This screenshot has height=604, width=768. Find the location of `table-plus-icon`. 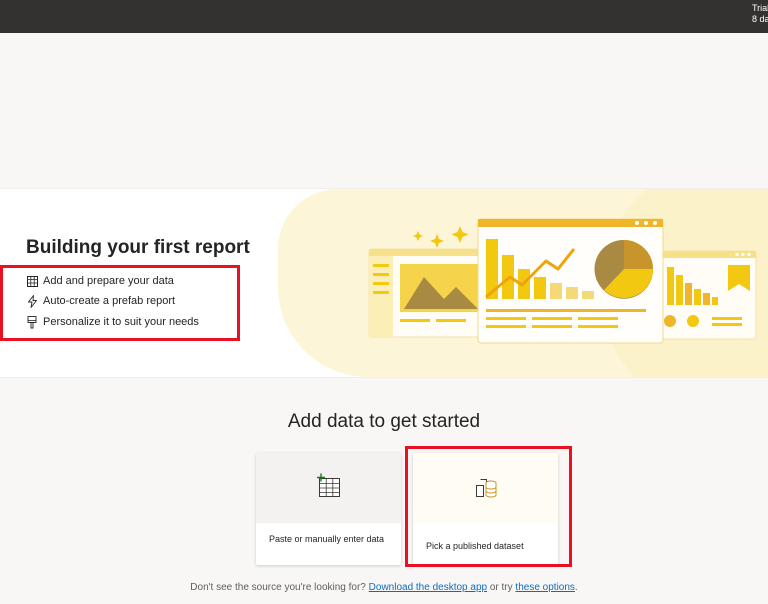

table-plus-icon is located at coordinates (329, 488).